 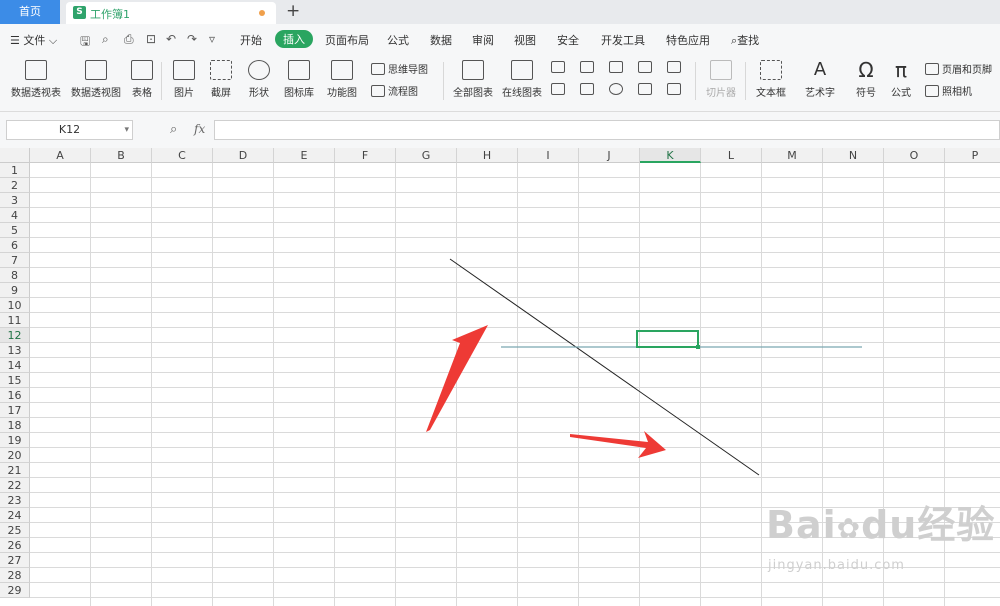 I want to click on column-chart-button, so click(x=559, y=67).